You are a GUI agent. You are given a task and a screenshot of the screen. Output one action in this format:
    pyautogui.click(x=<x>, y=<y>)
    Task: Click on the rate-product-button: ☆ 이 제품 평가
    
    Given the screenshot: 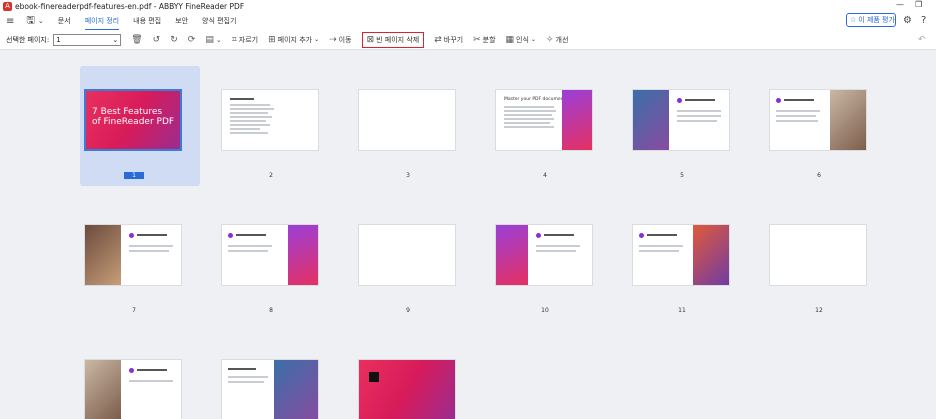 What is the action you would take?
    pyautogui.click(x=871, y=20)
    